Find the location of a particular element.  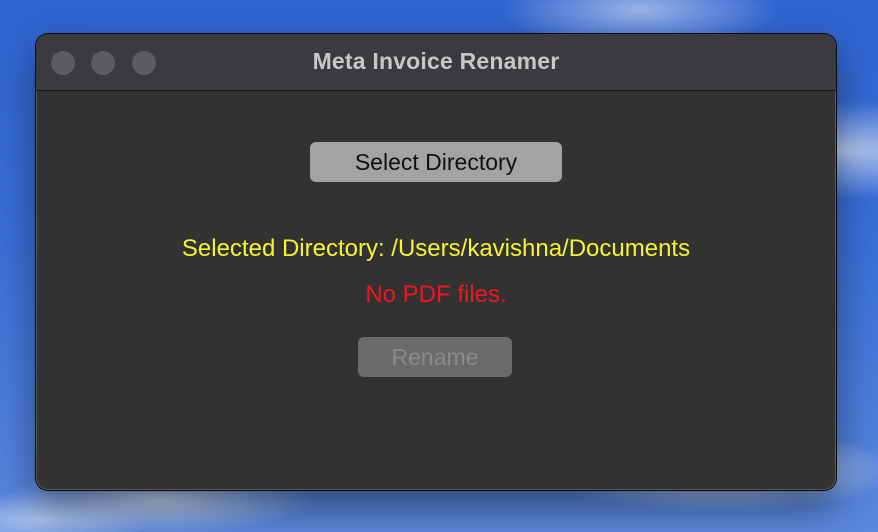

title-bar: Meta Invoice Renamer is located at coordinates (436, 62).